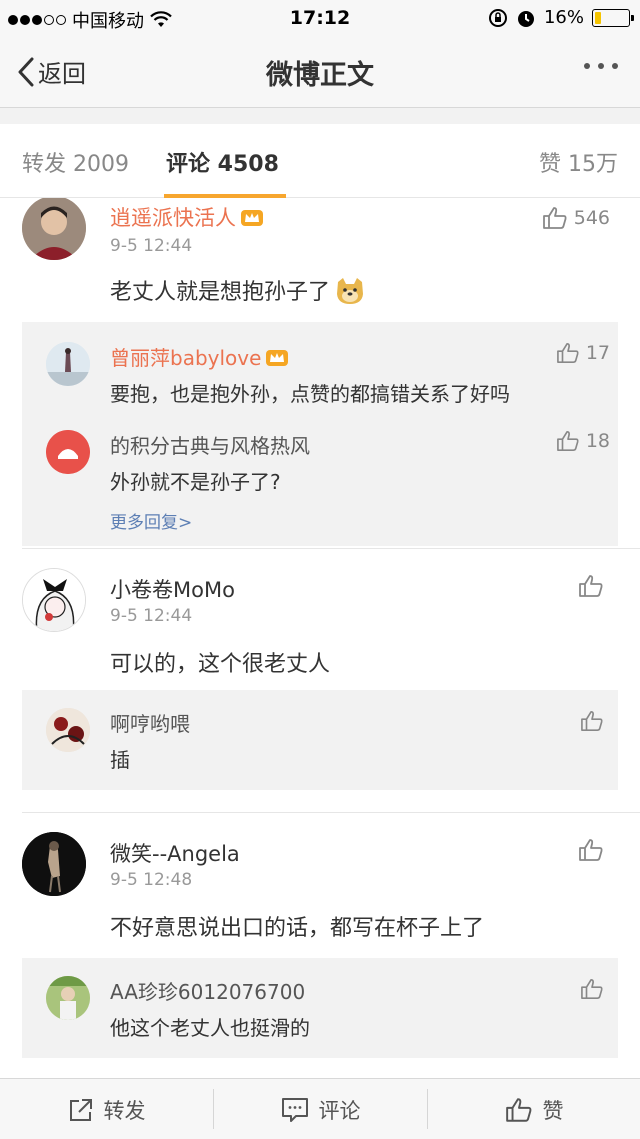  What do you see at coordinates (553, 1110) in the screenshot?
I see `like-label: 赞` at bounding box center [553, 1110].